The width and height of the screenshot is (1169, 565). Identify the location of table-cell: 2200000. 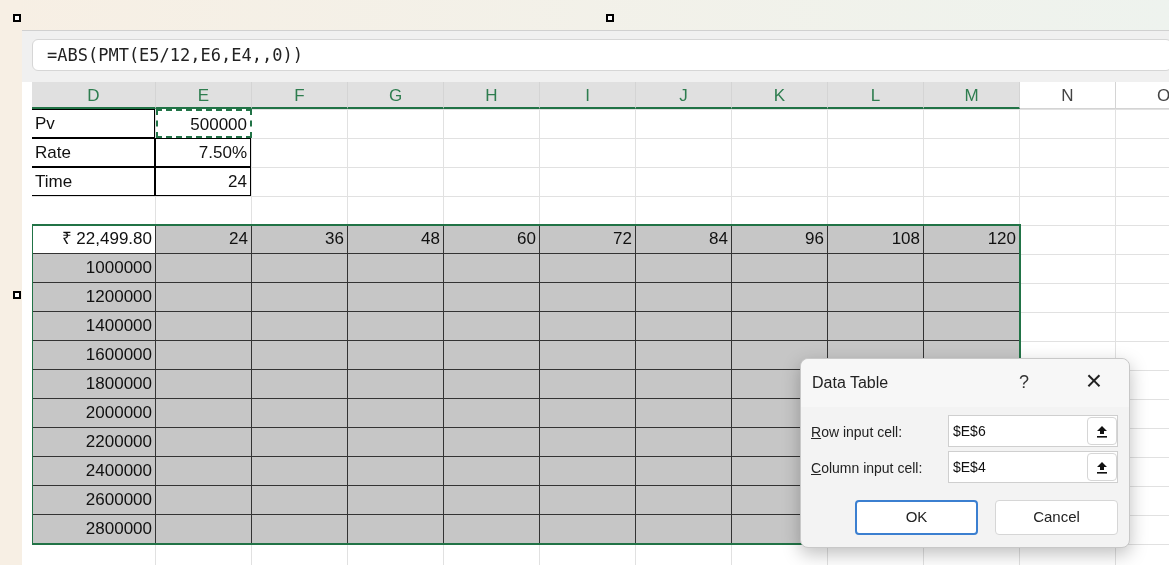
(94, 442).